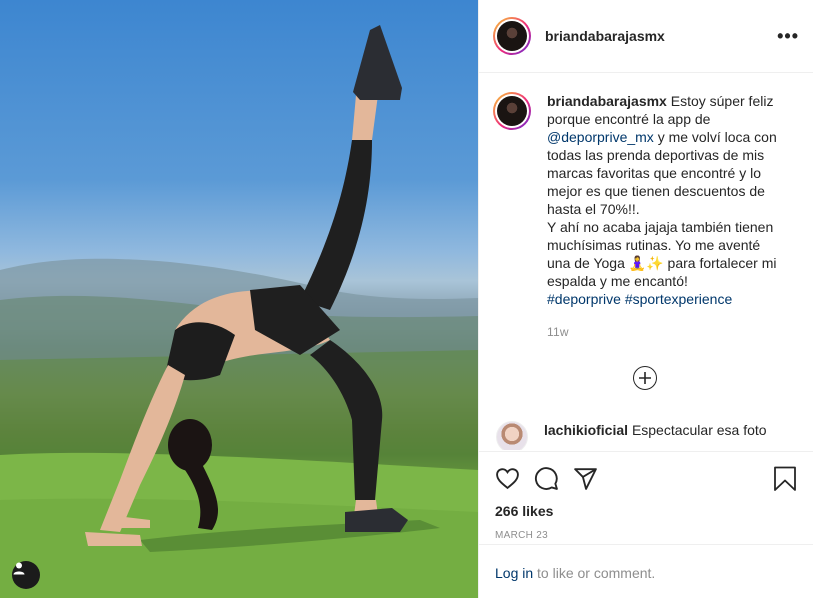  I want to click on comment-body: Espectacular esa foto, so click(699, 430).